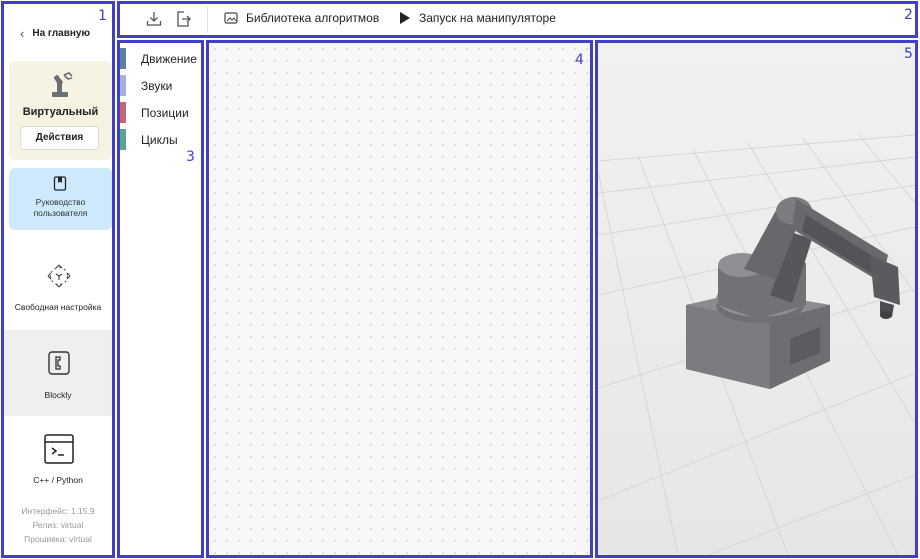 This screenshot has height=559, width=920. I want to click on category-item: Циклы, so click(162, 139).